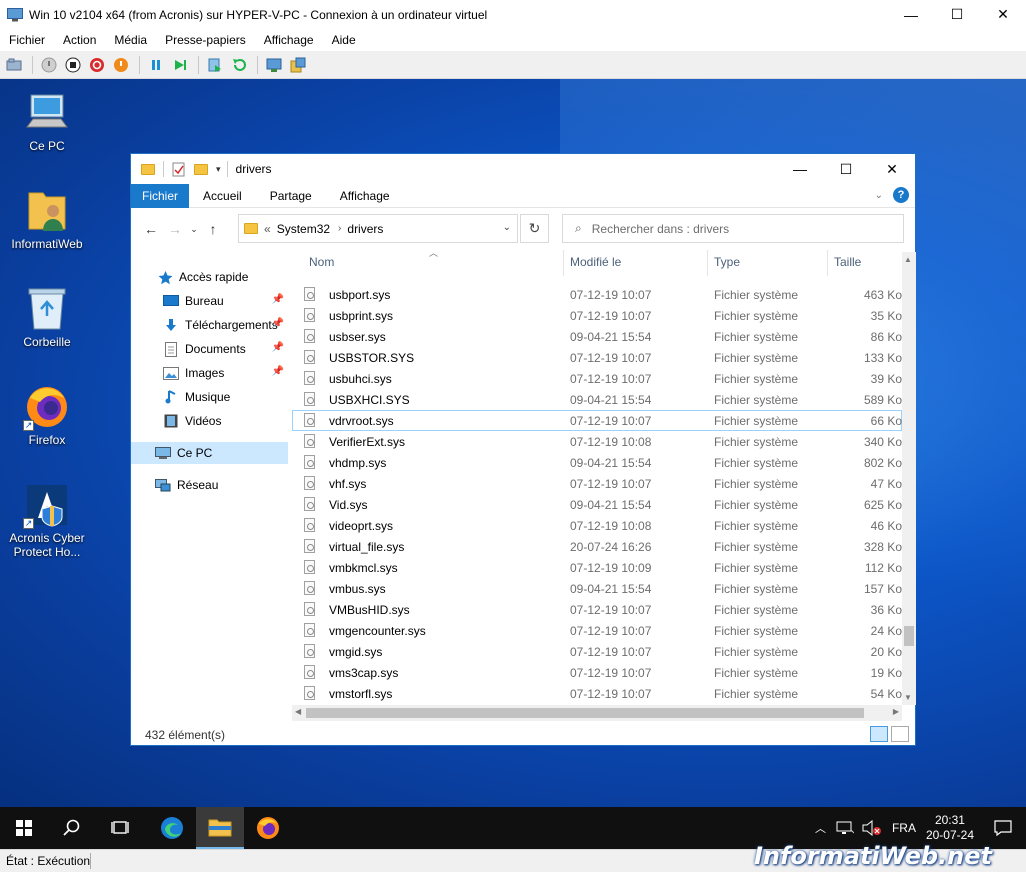 This screenshot has width=1026, height=872. Describe the element at coordinates (909, 478) in the screenshot. I see `vertical-scrollbar: ▲ ▼` at that location.